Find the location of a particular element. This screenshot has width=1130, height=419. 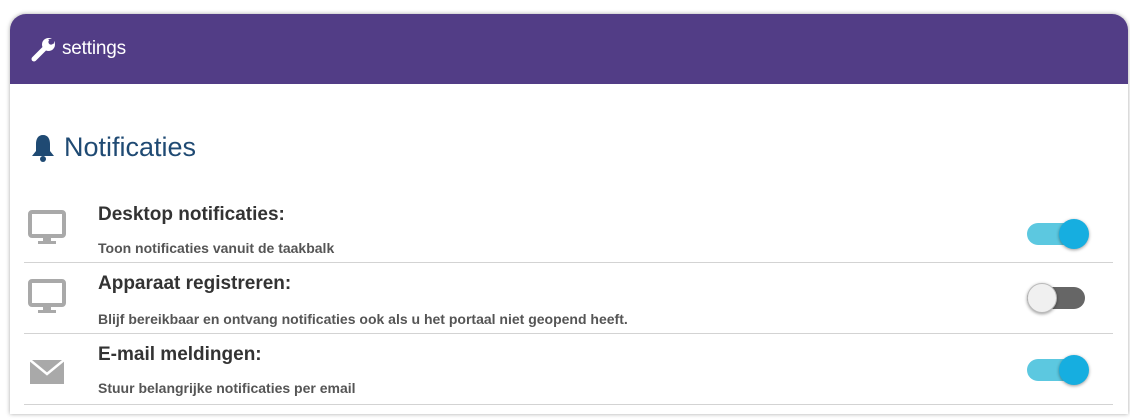

email-notifications-toggle is located at coordinates (1059, 370).